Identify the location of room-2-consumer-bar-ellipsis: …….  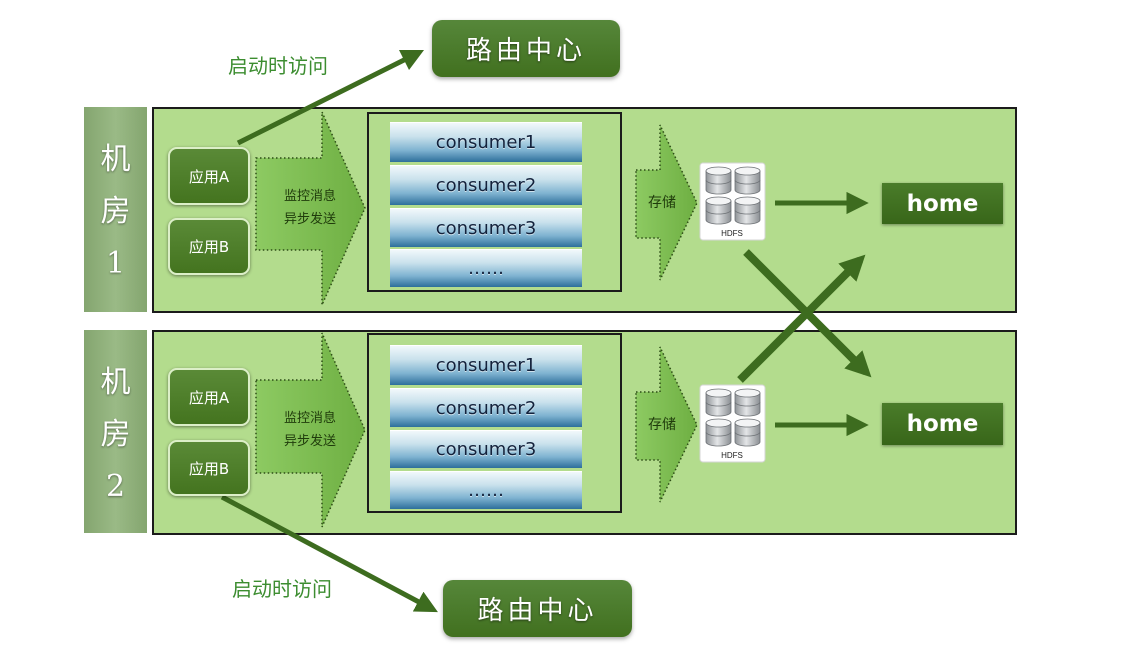
(486, 490).